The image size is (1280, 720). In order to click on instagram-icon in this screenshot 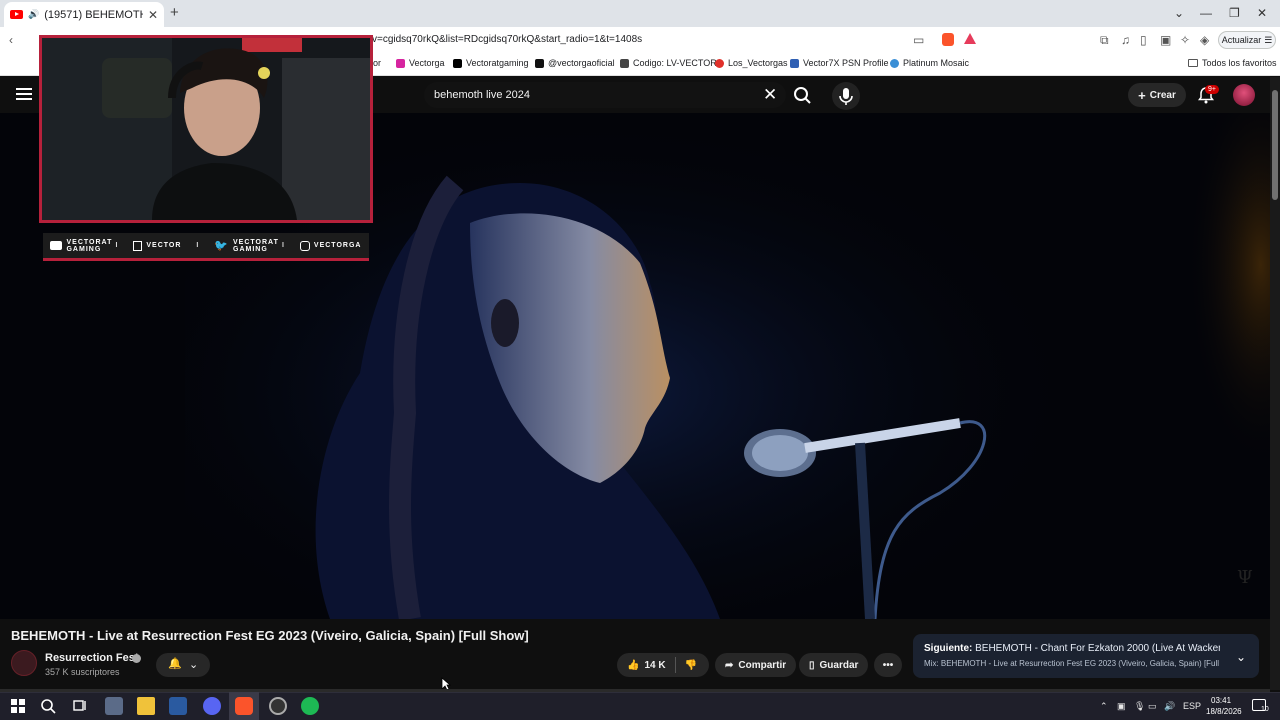, I will do `click(400, 63)`.